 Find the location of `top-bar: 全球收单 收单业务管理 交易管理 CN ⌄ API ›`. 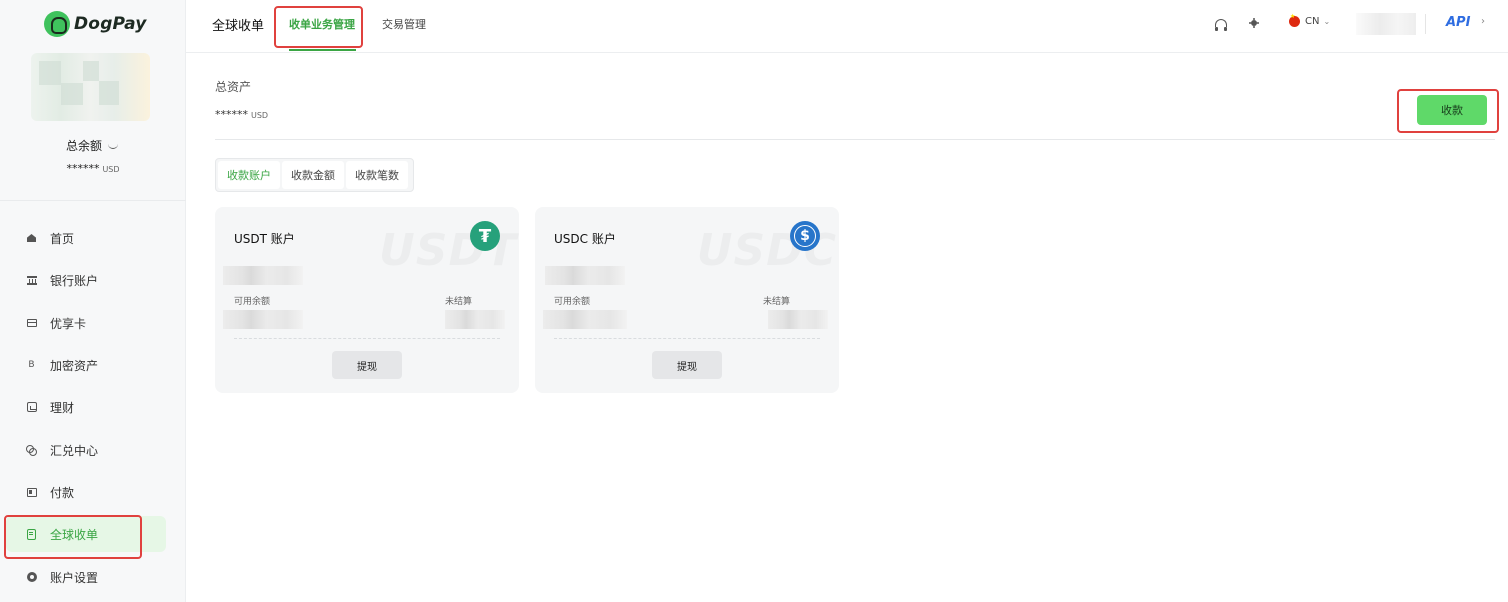

top-bar: 全球收单 收单业务管理 交易管理 CN ⌄ API › is located at coordinates (847, 26).